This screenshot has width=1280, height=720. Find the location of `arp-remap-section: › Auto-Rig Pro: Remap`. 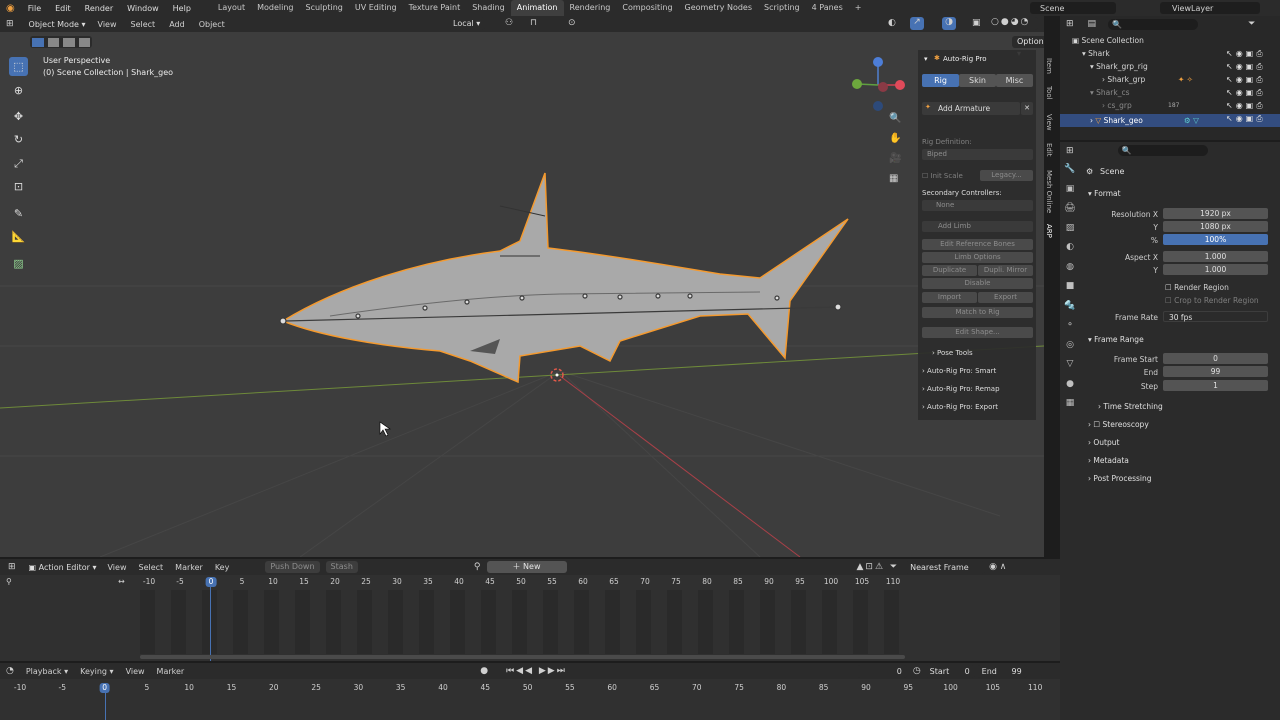

arp-remap-section: › Auto-Rig Pro: Remap is located at coordinates (961, 389).